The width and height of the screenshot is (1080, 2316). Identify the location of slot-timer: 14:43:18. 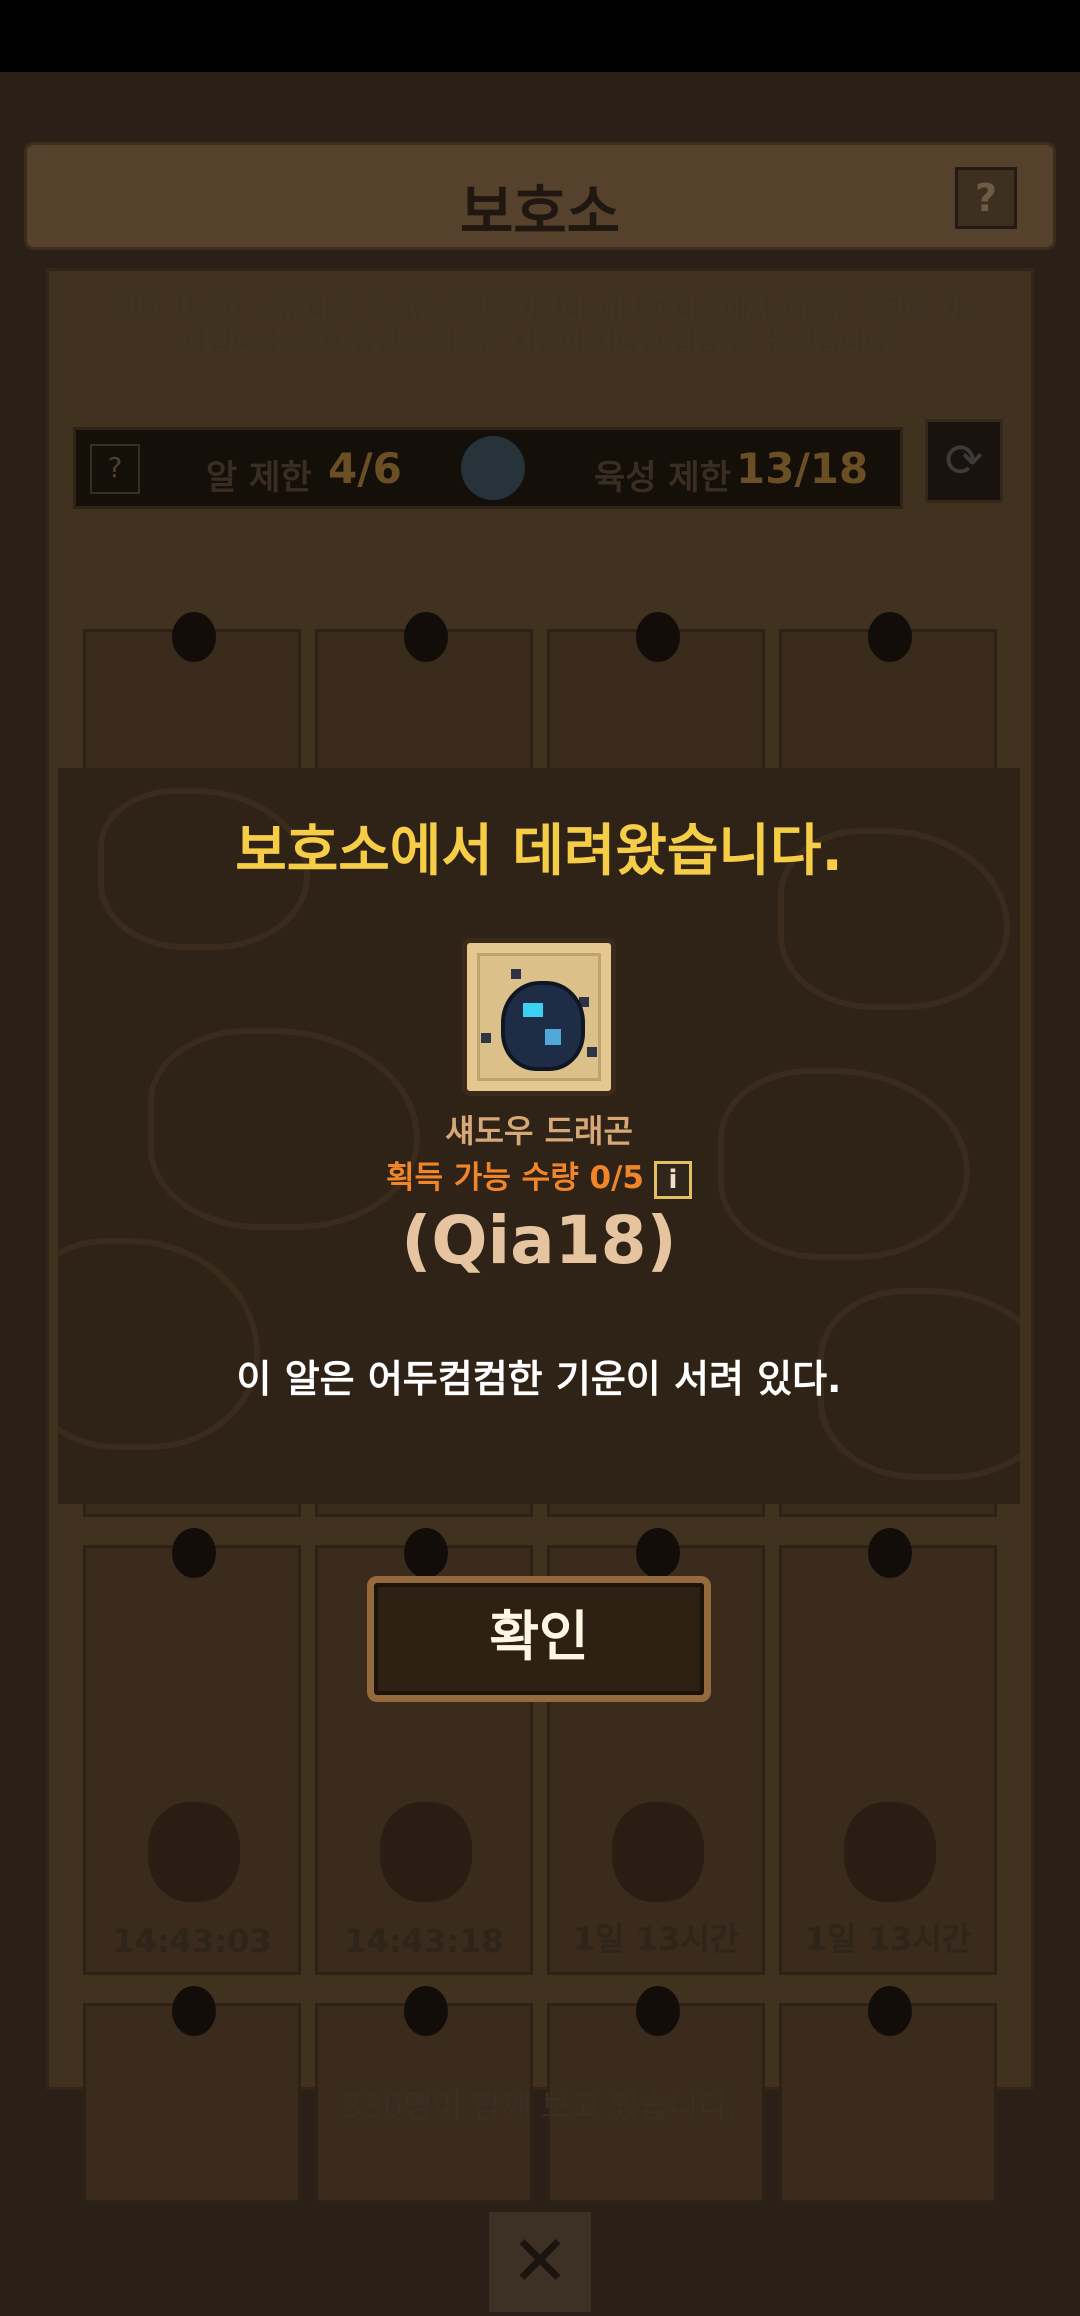
(424, 1941).